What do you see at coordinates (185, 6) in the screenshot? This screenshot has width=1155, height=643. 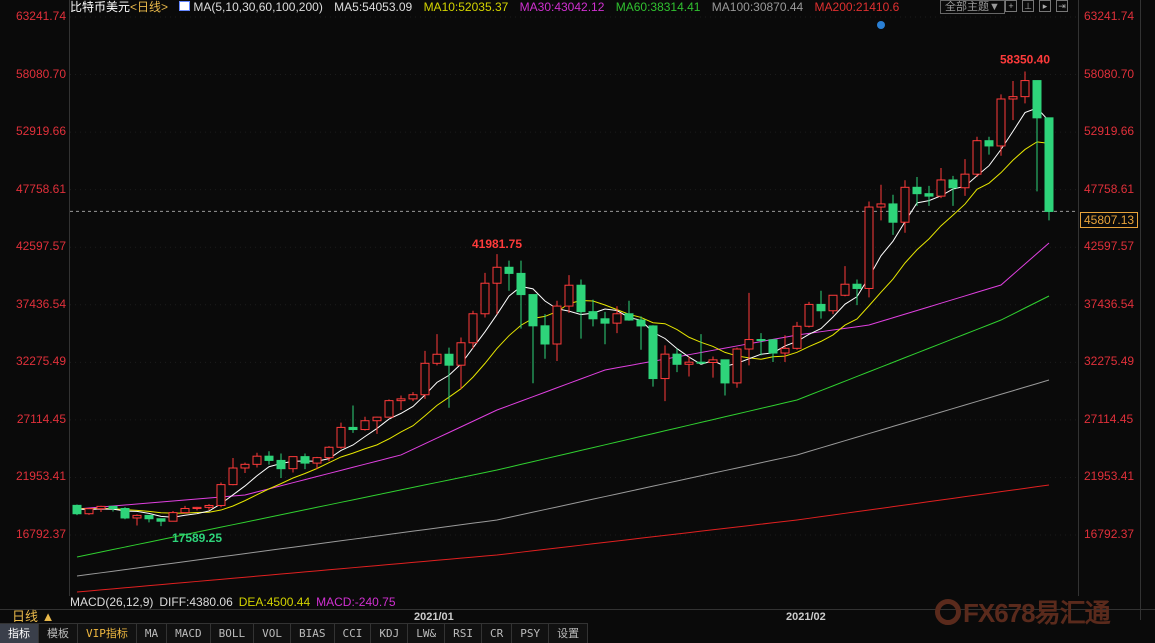 I see `chart-type-icon` at bounding box center [185, 6].